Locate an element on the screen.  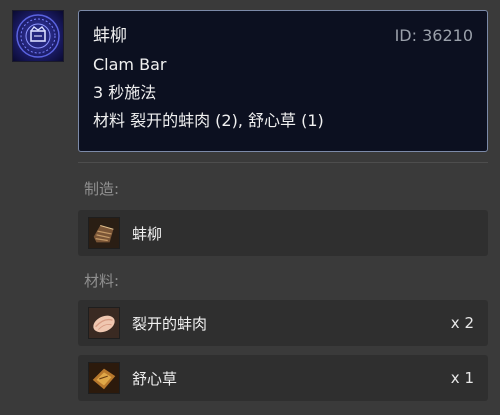
crafts-section-label: 制造: is located at coordinates (102, 189).